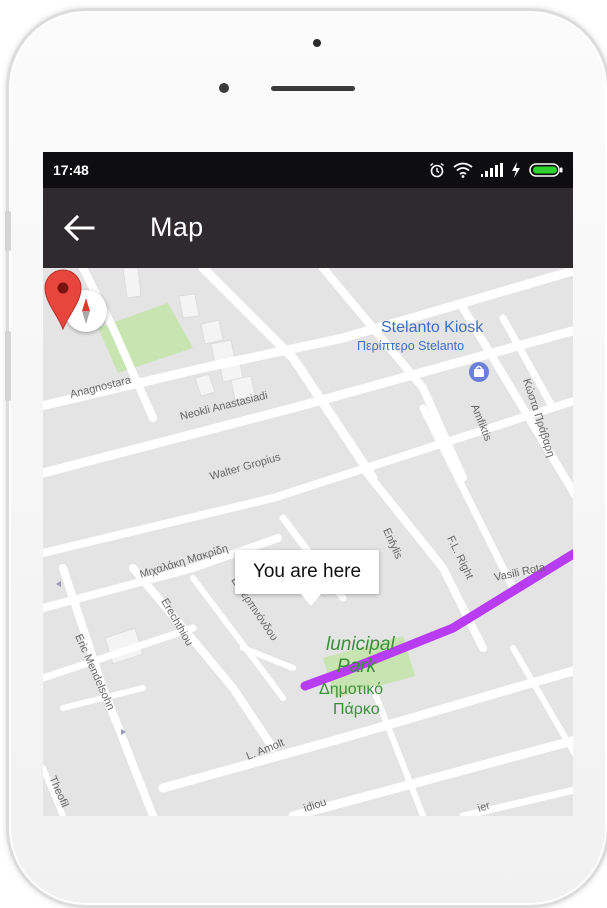 The image size is (607, 908). Describe the element at coordinates (492, 170) in the screenshot. I see `signal-icon` at that location.